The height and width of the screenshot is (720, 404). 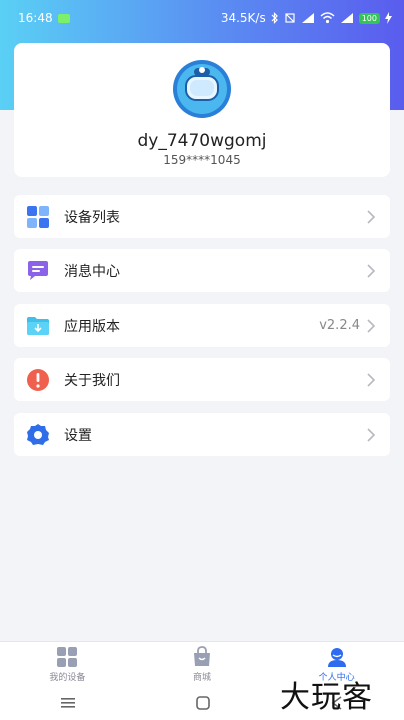 I want to click on tab-shop: 商城, so click(x=202, y=664).